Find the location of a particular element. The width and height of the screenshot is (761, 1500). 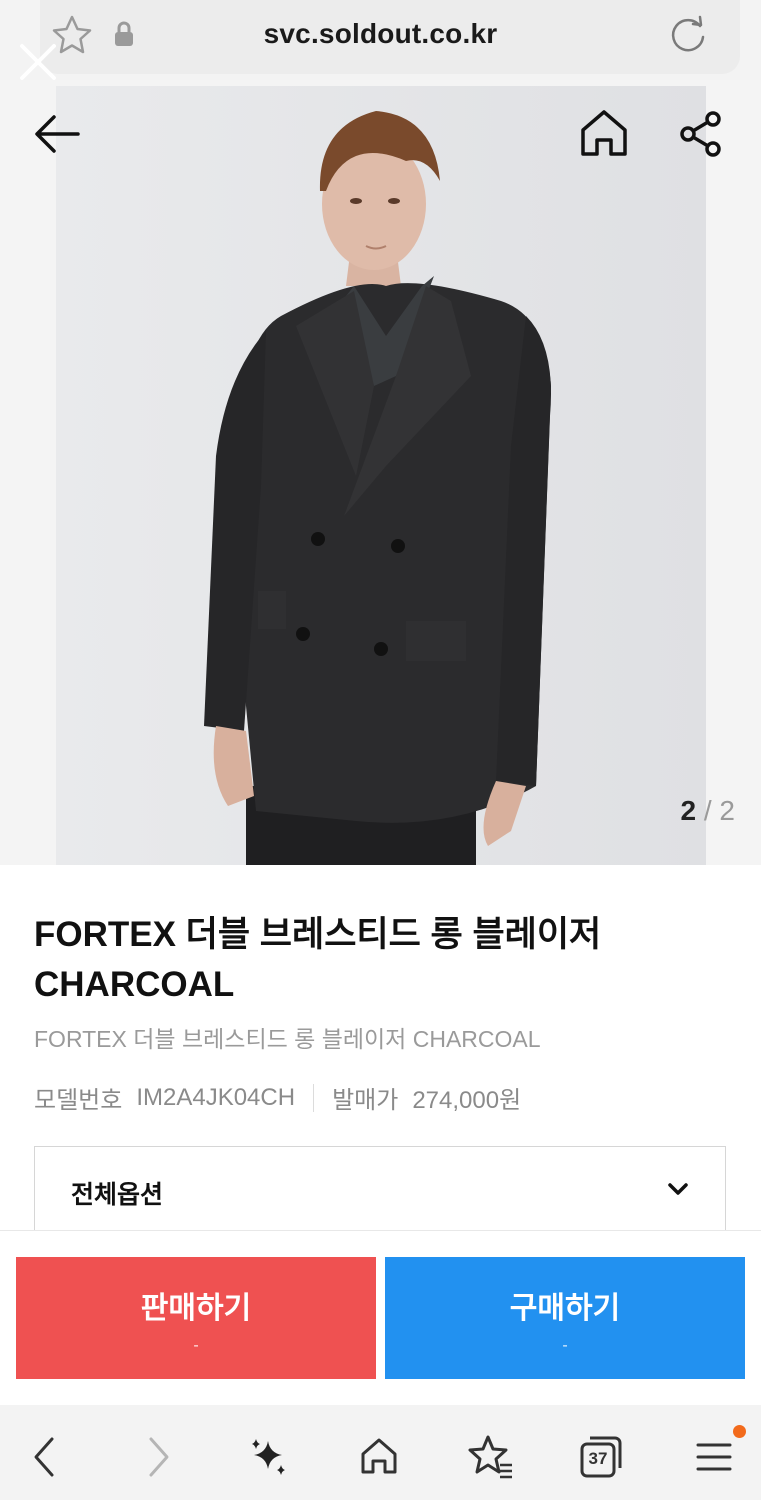

options-dropdown: 전체옵션 is located at coordinates (380, 1194).